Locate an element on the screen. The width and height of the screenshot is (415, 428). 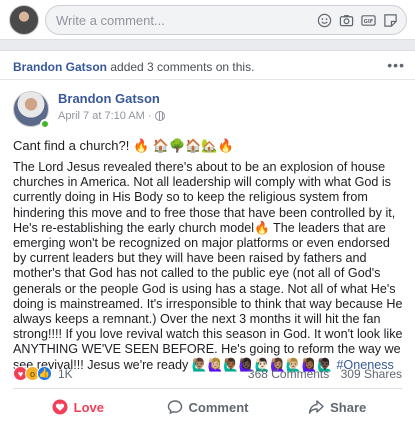
globe-icon is located at coordinates (159, 116).